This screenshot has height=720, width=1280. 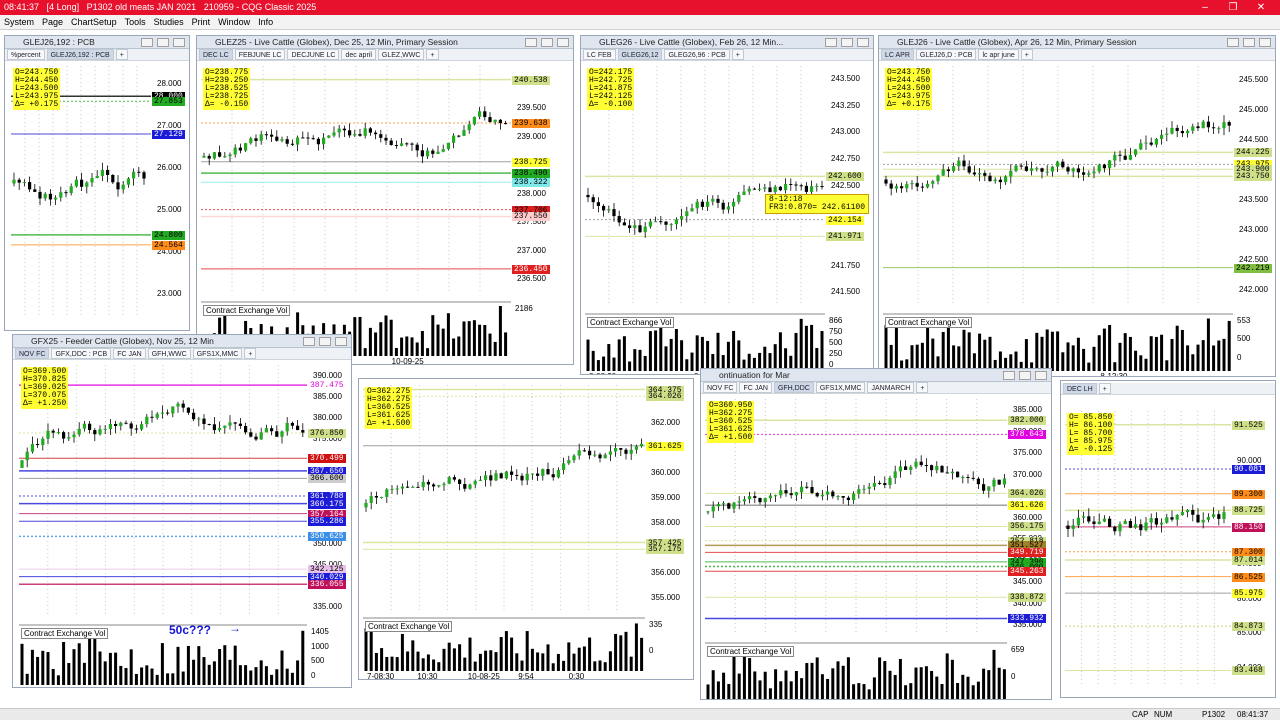 What do you see at coordinates (1080, 388) in the screenshot?
I see `chart-tab: DEC LH` at bounding box center [1080, 388].